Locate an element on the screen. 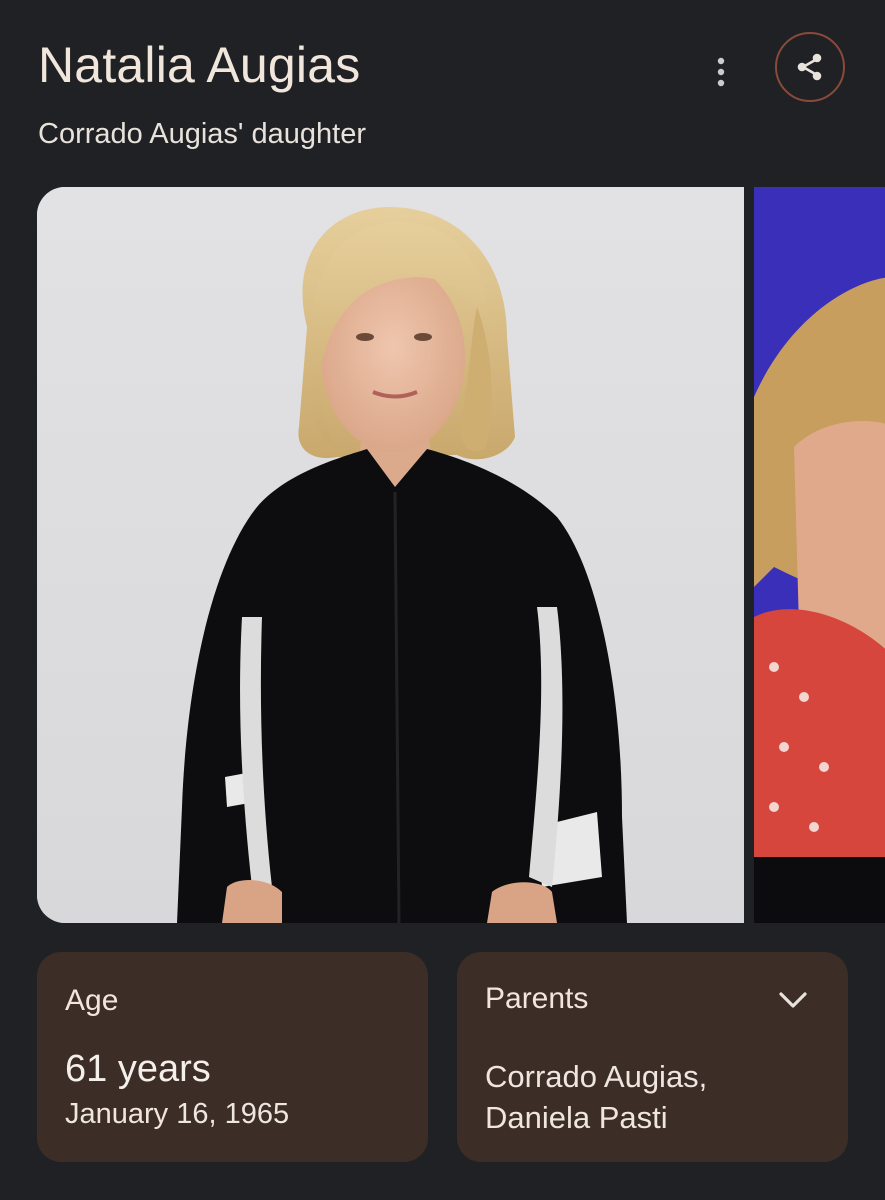  age-value: 61 years is located at coordinates (138, 1069).